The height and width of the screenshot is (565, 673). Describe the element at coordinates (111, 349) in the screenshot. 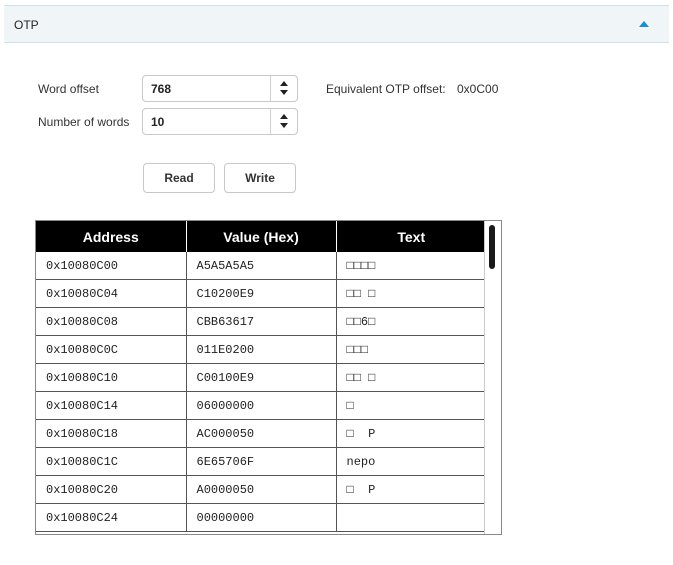

I see `address-cell: 0x10080C0C` at that location.